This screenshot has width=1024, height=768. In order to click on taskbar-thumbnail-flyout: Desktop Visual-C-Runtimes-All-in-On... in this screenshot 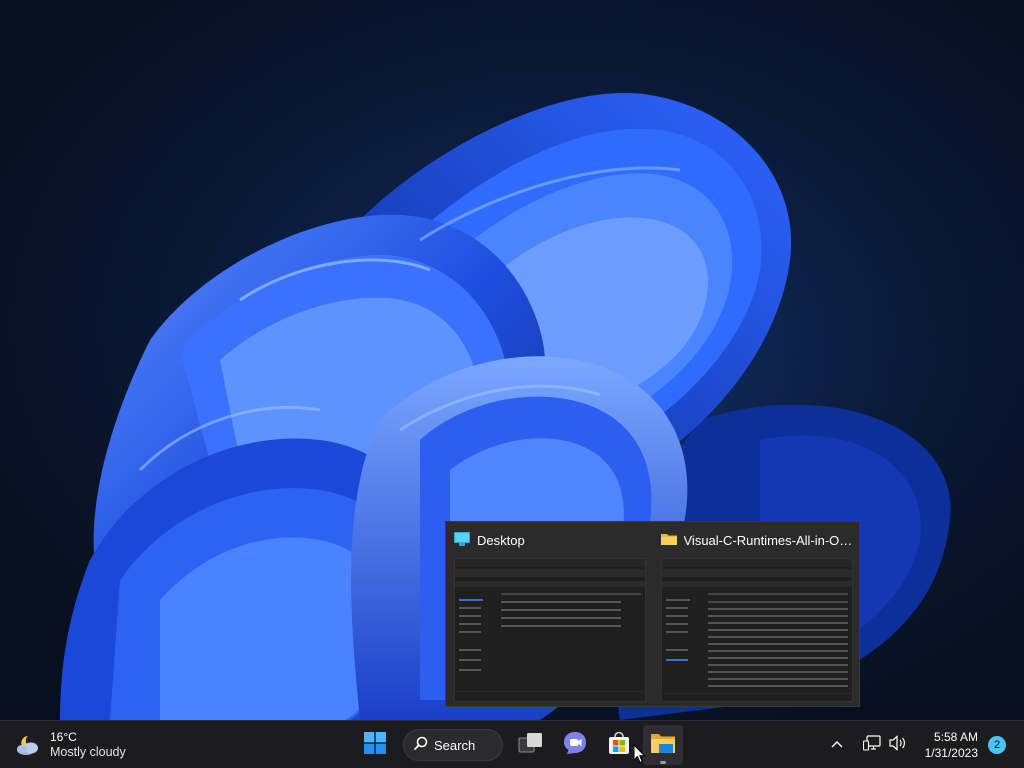, I will do `click(652, 614)`.